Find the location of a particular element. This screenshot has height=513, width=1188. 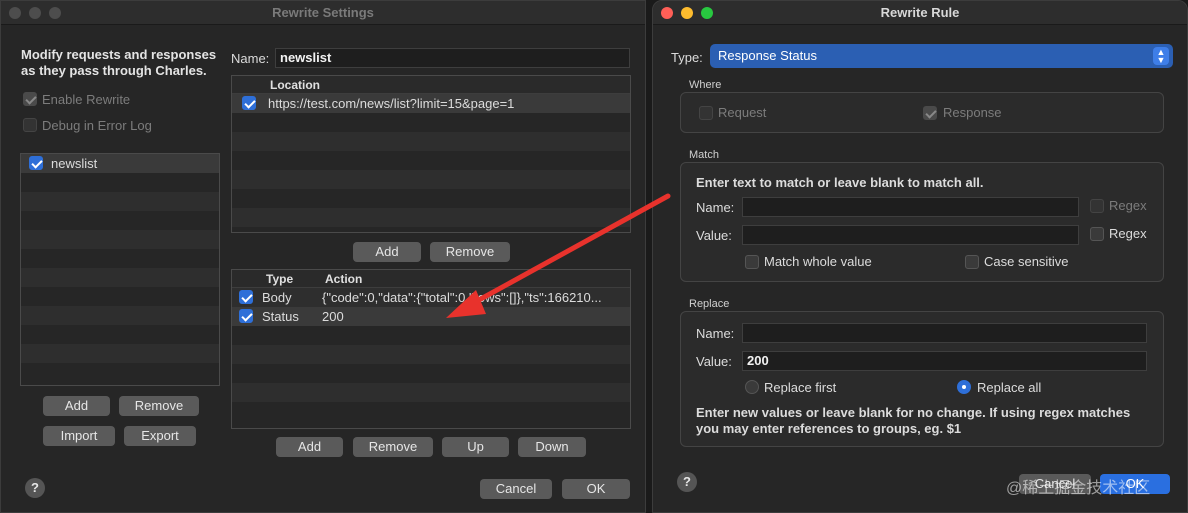

response-label: Response is located at coordinates (972, 112).